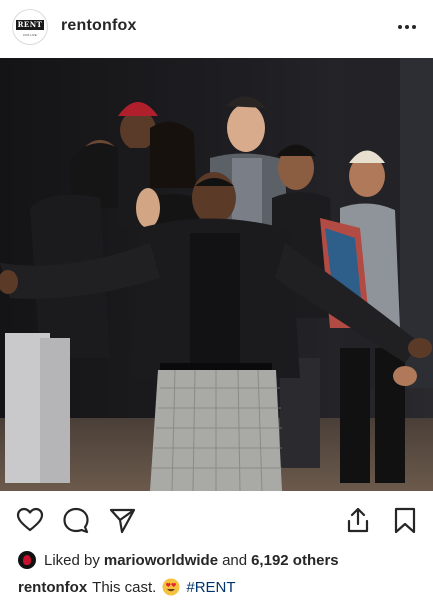 Image resolution: width=433 pixels, height=600 pixels. Describe the element at coordinates (210, 587) in the screenshot. I see `caption-hashtag: #RENT` at that location.